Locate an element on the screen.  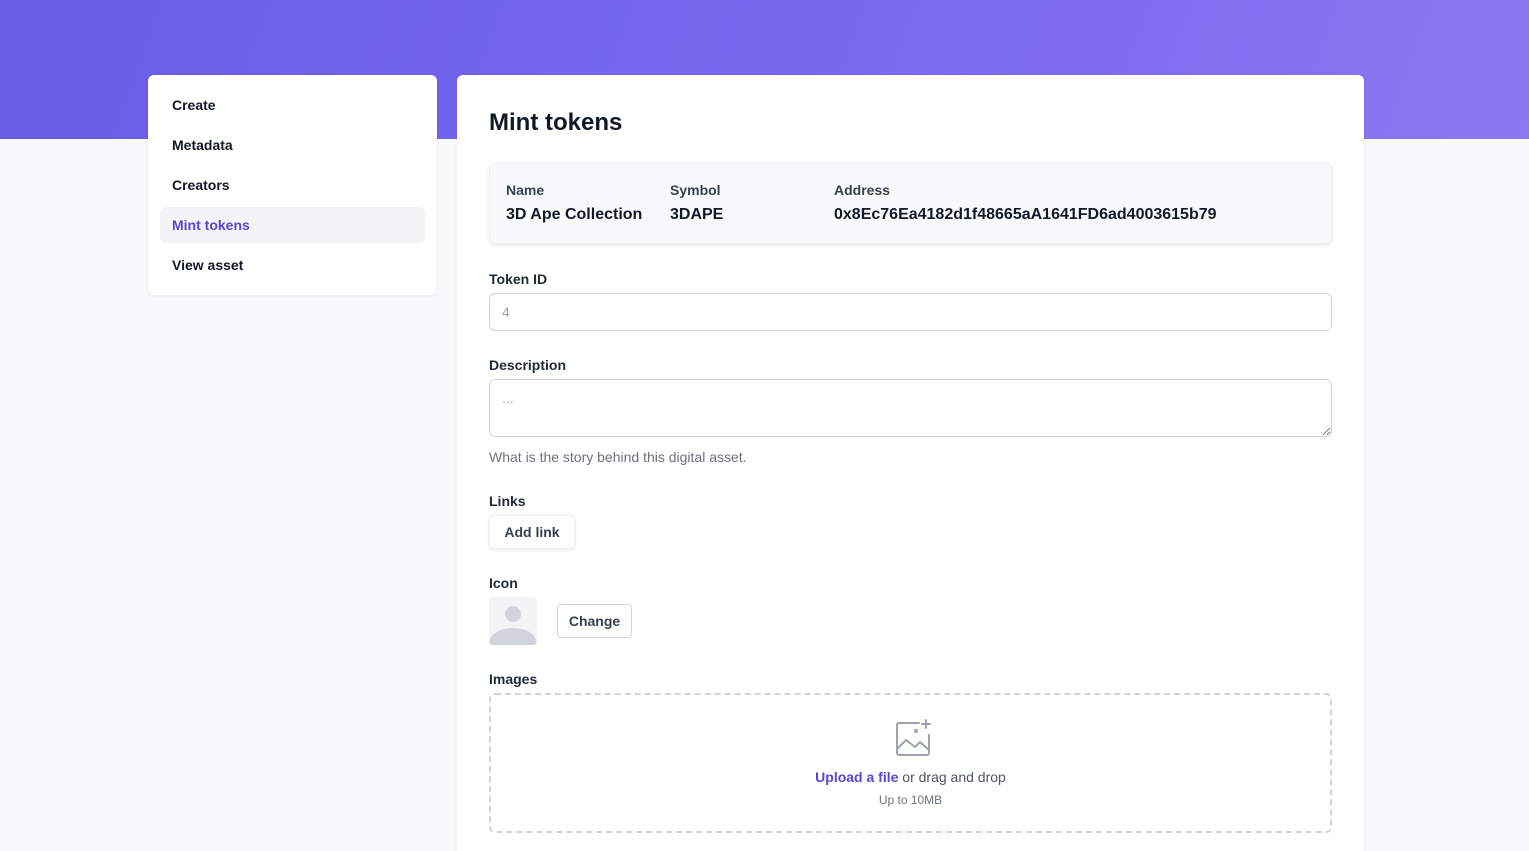
info-symbol: Symbol 3DAPE is located at coordinates (696, 203).